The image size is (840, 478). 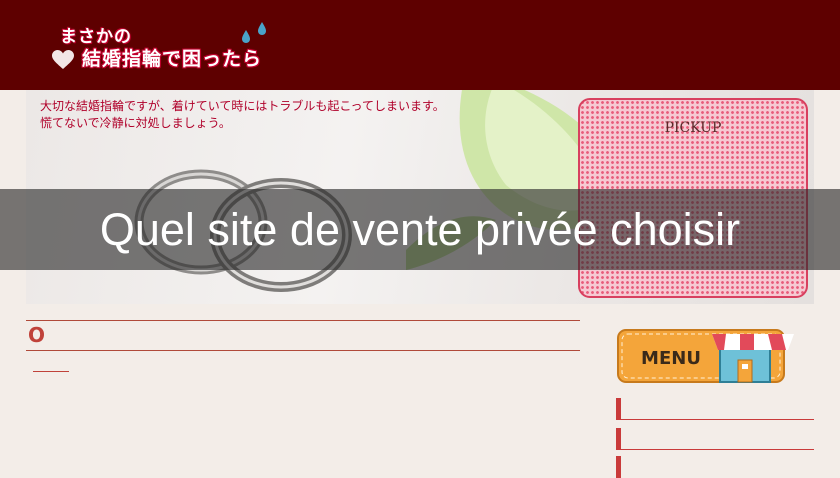 I want to click on article-heading: O, so click(x=37, y=335).